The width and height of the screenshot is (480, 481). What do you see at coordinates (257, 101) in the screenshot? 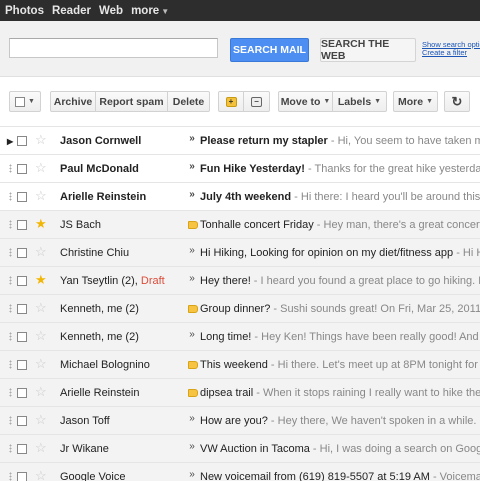
I see `mark-not-important-button: −` at bounding box center [257, 101].